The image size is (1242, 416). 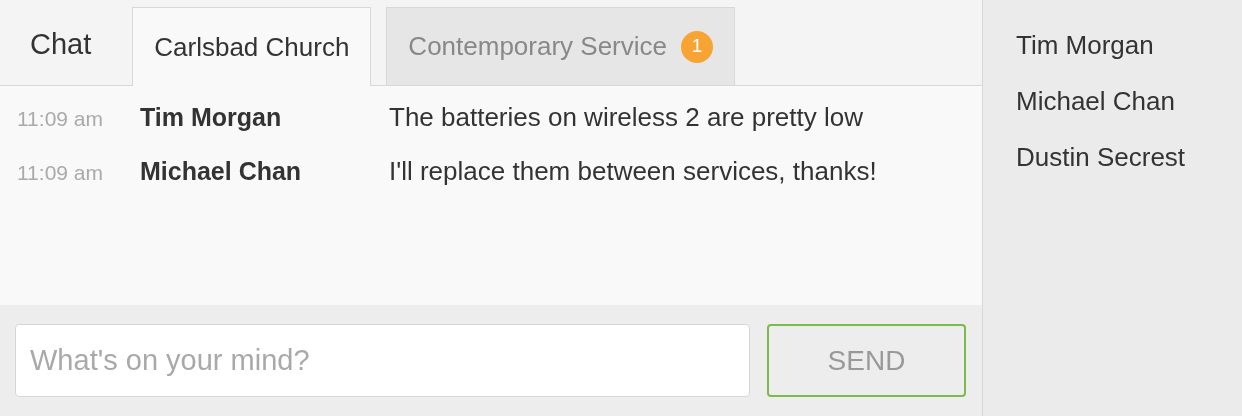 What do you see at coordinates (1101, 157) in the screenshot?
I see `participant-name: Dustin Secrest` at bounding box center [1101, 157].